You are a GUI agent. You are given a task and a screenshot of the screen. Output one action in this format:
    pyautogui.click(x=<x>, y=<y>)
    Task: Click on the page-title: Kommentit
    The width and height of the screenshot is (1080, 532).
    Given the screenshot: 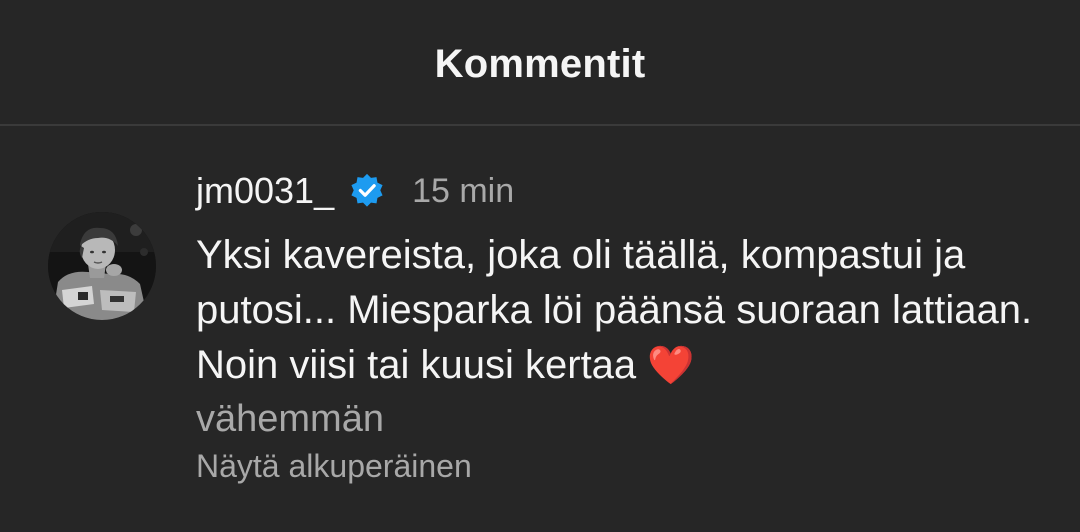 What is the action you would take?
    pyautogui.click(x=540, y=64)
    